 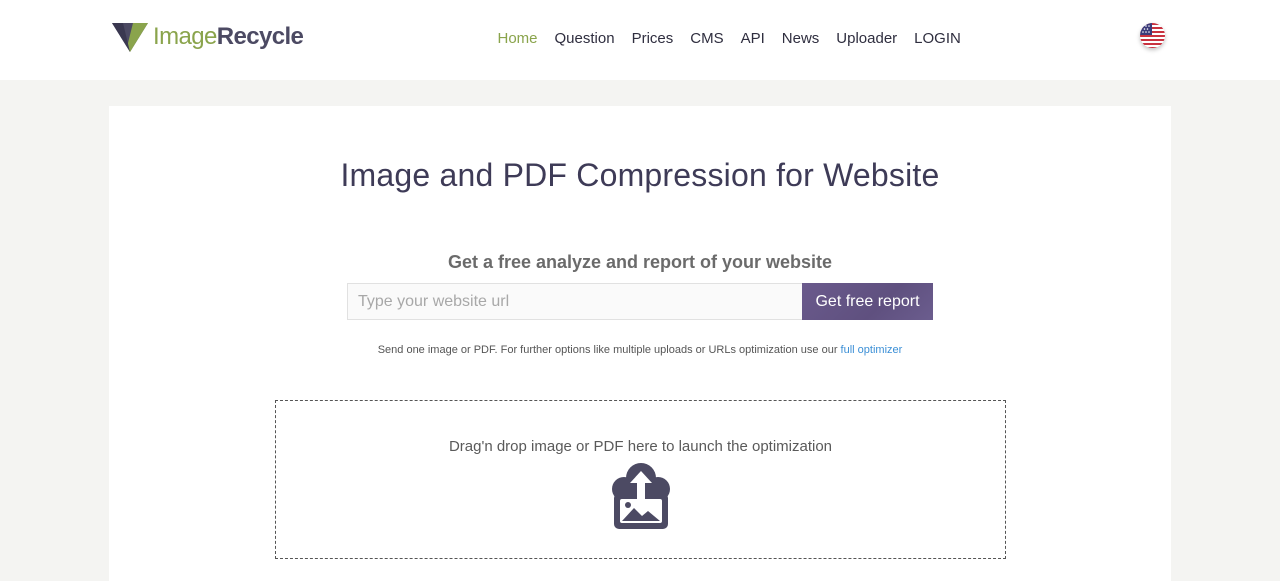 I want to click on logo-text-recycle: Recycle, so click(x=260, y=36).